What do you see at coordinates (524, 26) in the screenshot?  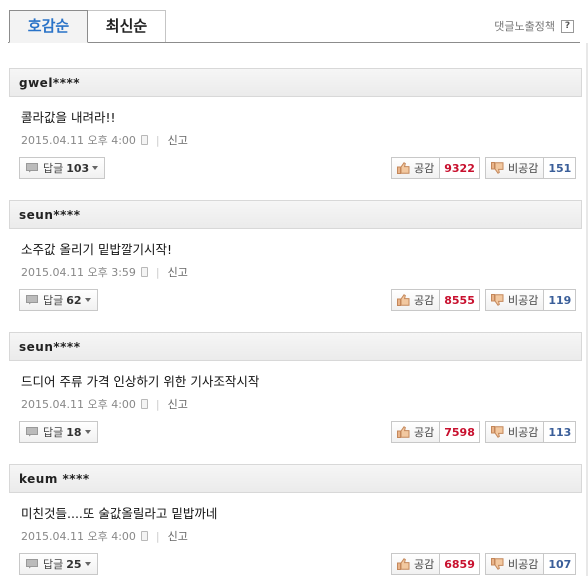 I see `policy-label: 댓글노출정책` at bounding box center [524, 26].